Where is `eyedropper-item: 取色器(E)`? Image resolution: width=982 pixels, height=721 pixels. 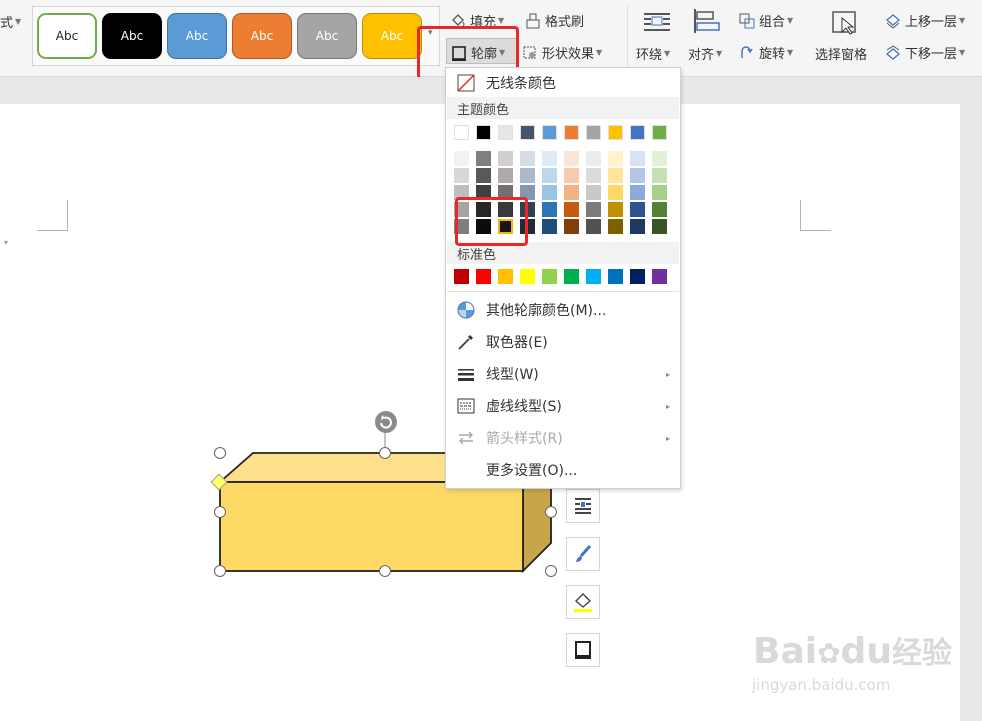 eyedropper-item: 取色器(E) is located at coordinates (563, 342).